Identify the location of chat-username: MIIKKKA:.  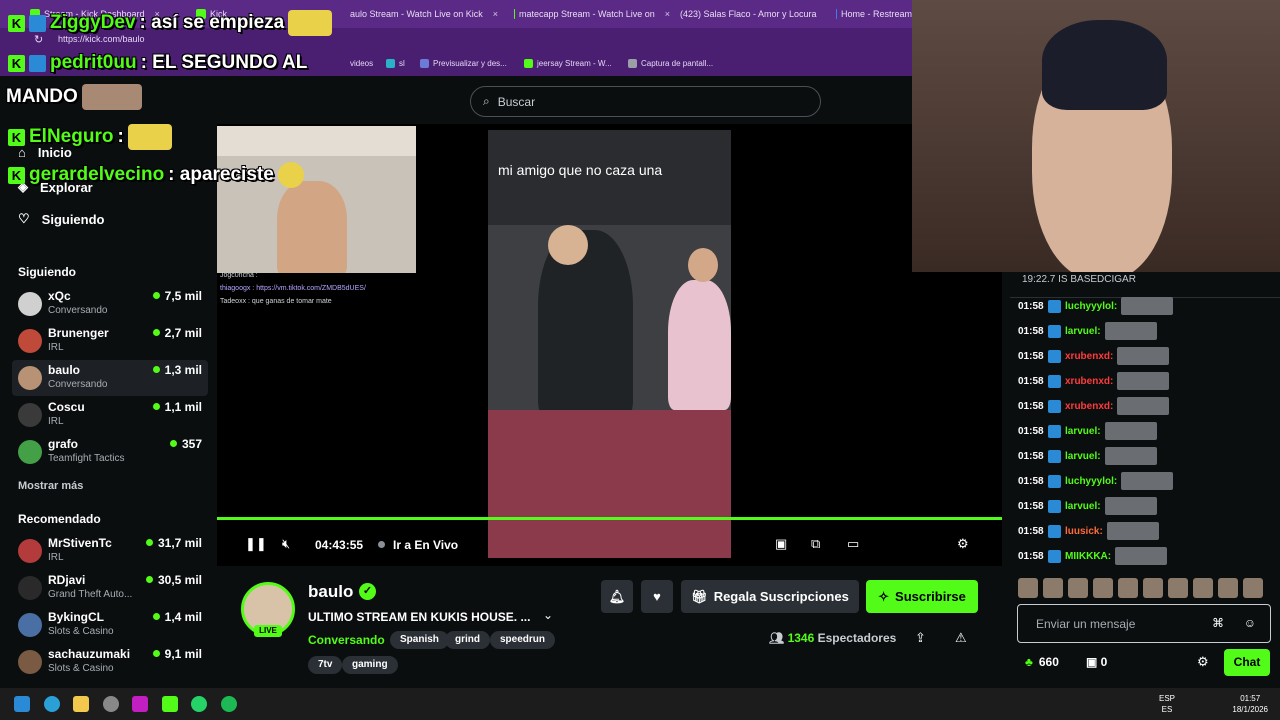
(1088, 556).